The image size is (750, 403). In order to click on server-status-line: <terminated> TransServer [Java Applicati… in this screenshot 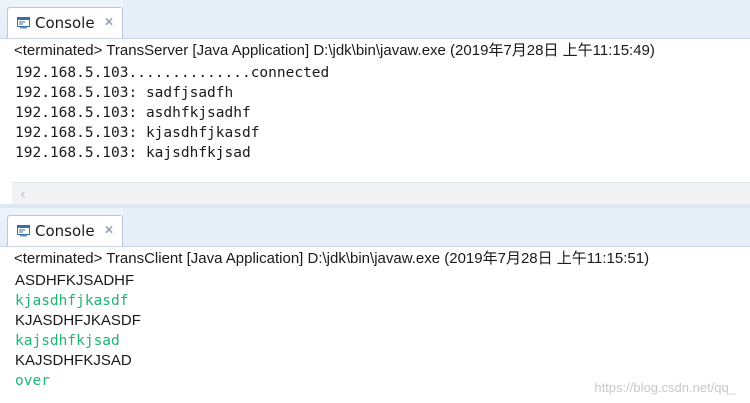, I will do `click(334, 50)`.